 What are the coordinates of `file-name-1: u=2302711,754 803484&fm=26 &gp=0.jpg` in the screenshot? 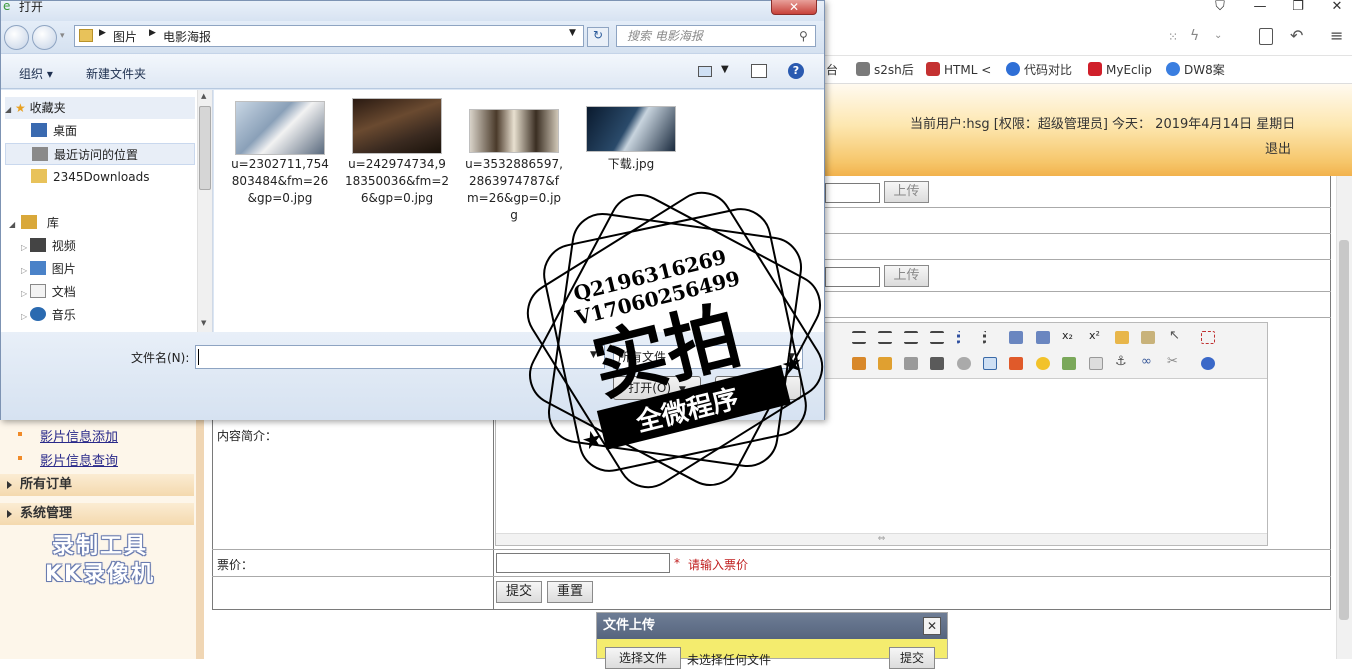 It's located at (280, 181).